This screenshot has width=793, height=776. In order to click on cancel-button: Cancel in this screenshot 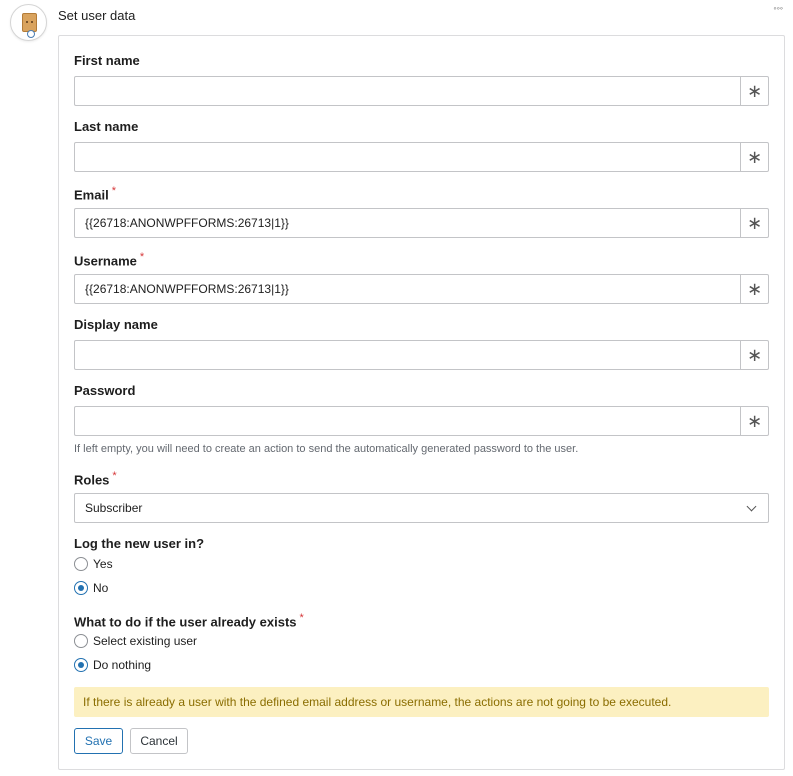, I will do `click(159, 741)`.